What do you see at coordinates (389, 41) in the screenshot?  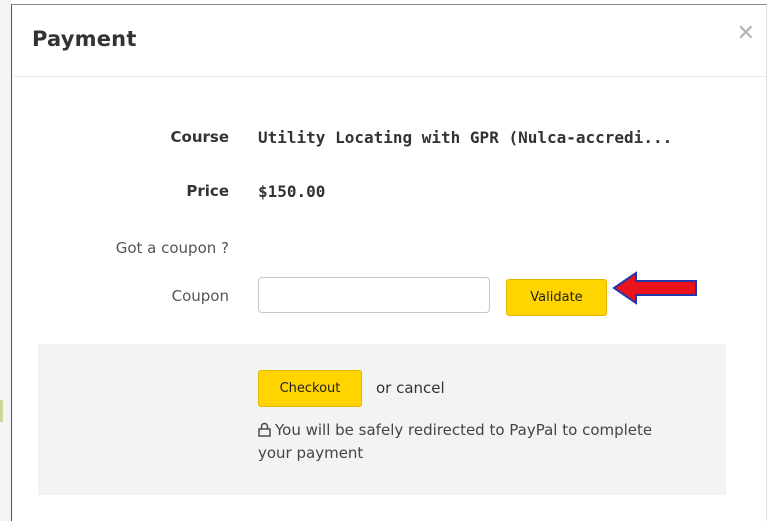 I see `modal-header: Payment ✕` at bounding box center [389, 41].